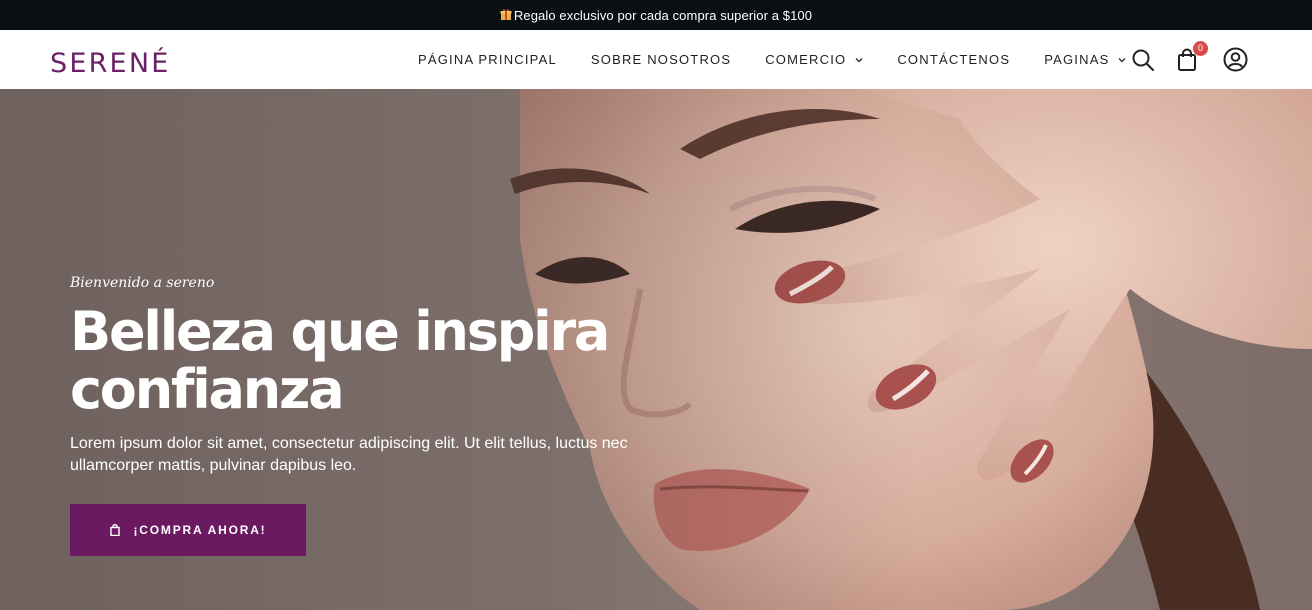 The width and height of the screenshot is (1312, 610). I want to click on nav-item-home: PÁGINA PRINCIPAL, so click(487, 59).